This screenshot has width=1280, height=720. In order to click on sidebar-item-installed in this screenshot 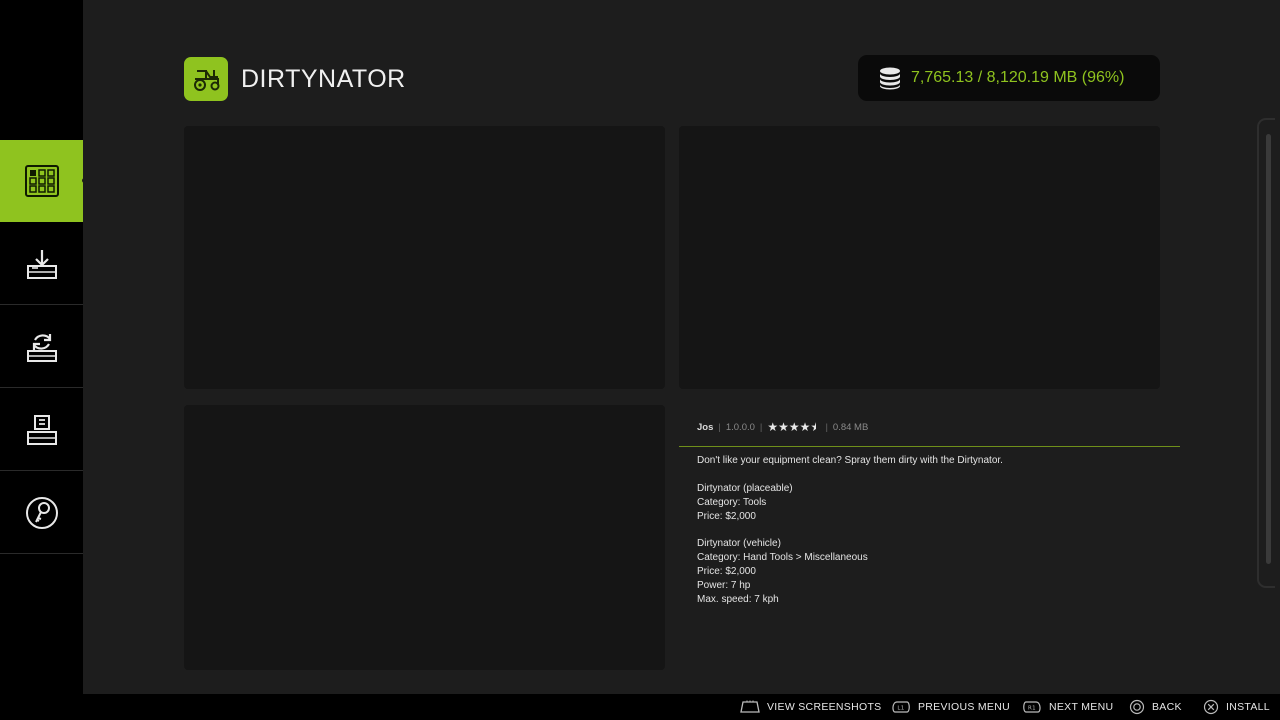, I will do `click(41, 430)`.